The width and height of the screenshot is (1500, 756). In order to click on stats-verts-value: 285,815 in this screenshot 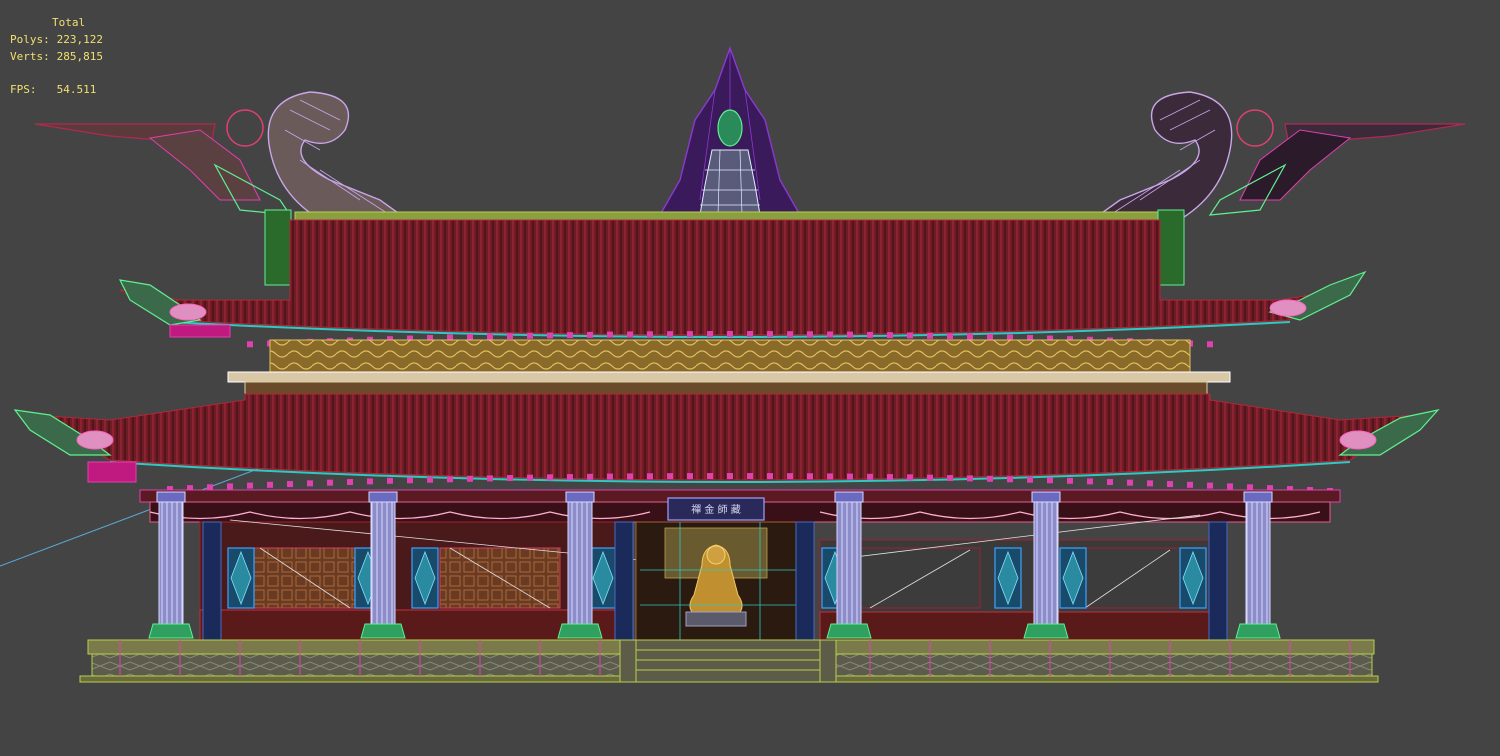, I will do `click(79, 56)`.